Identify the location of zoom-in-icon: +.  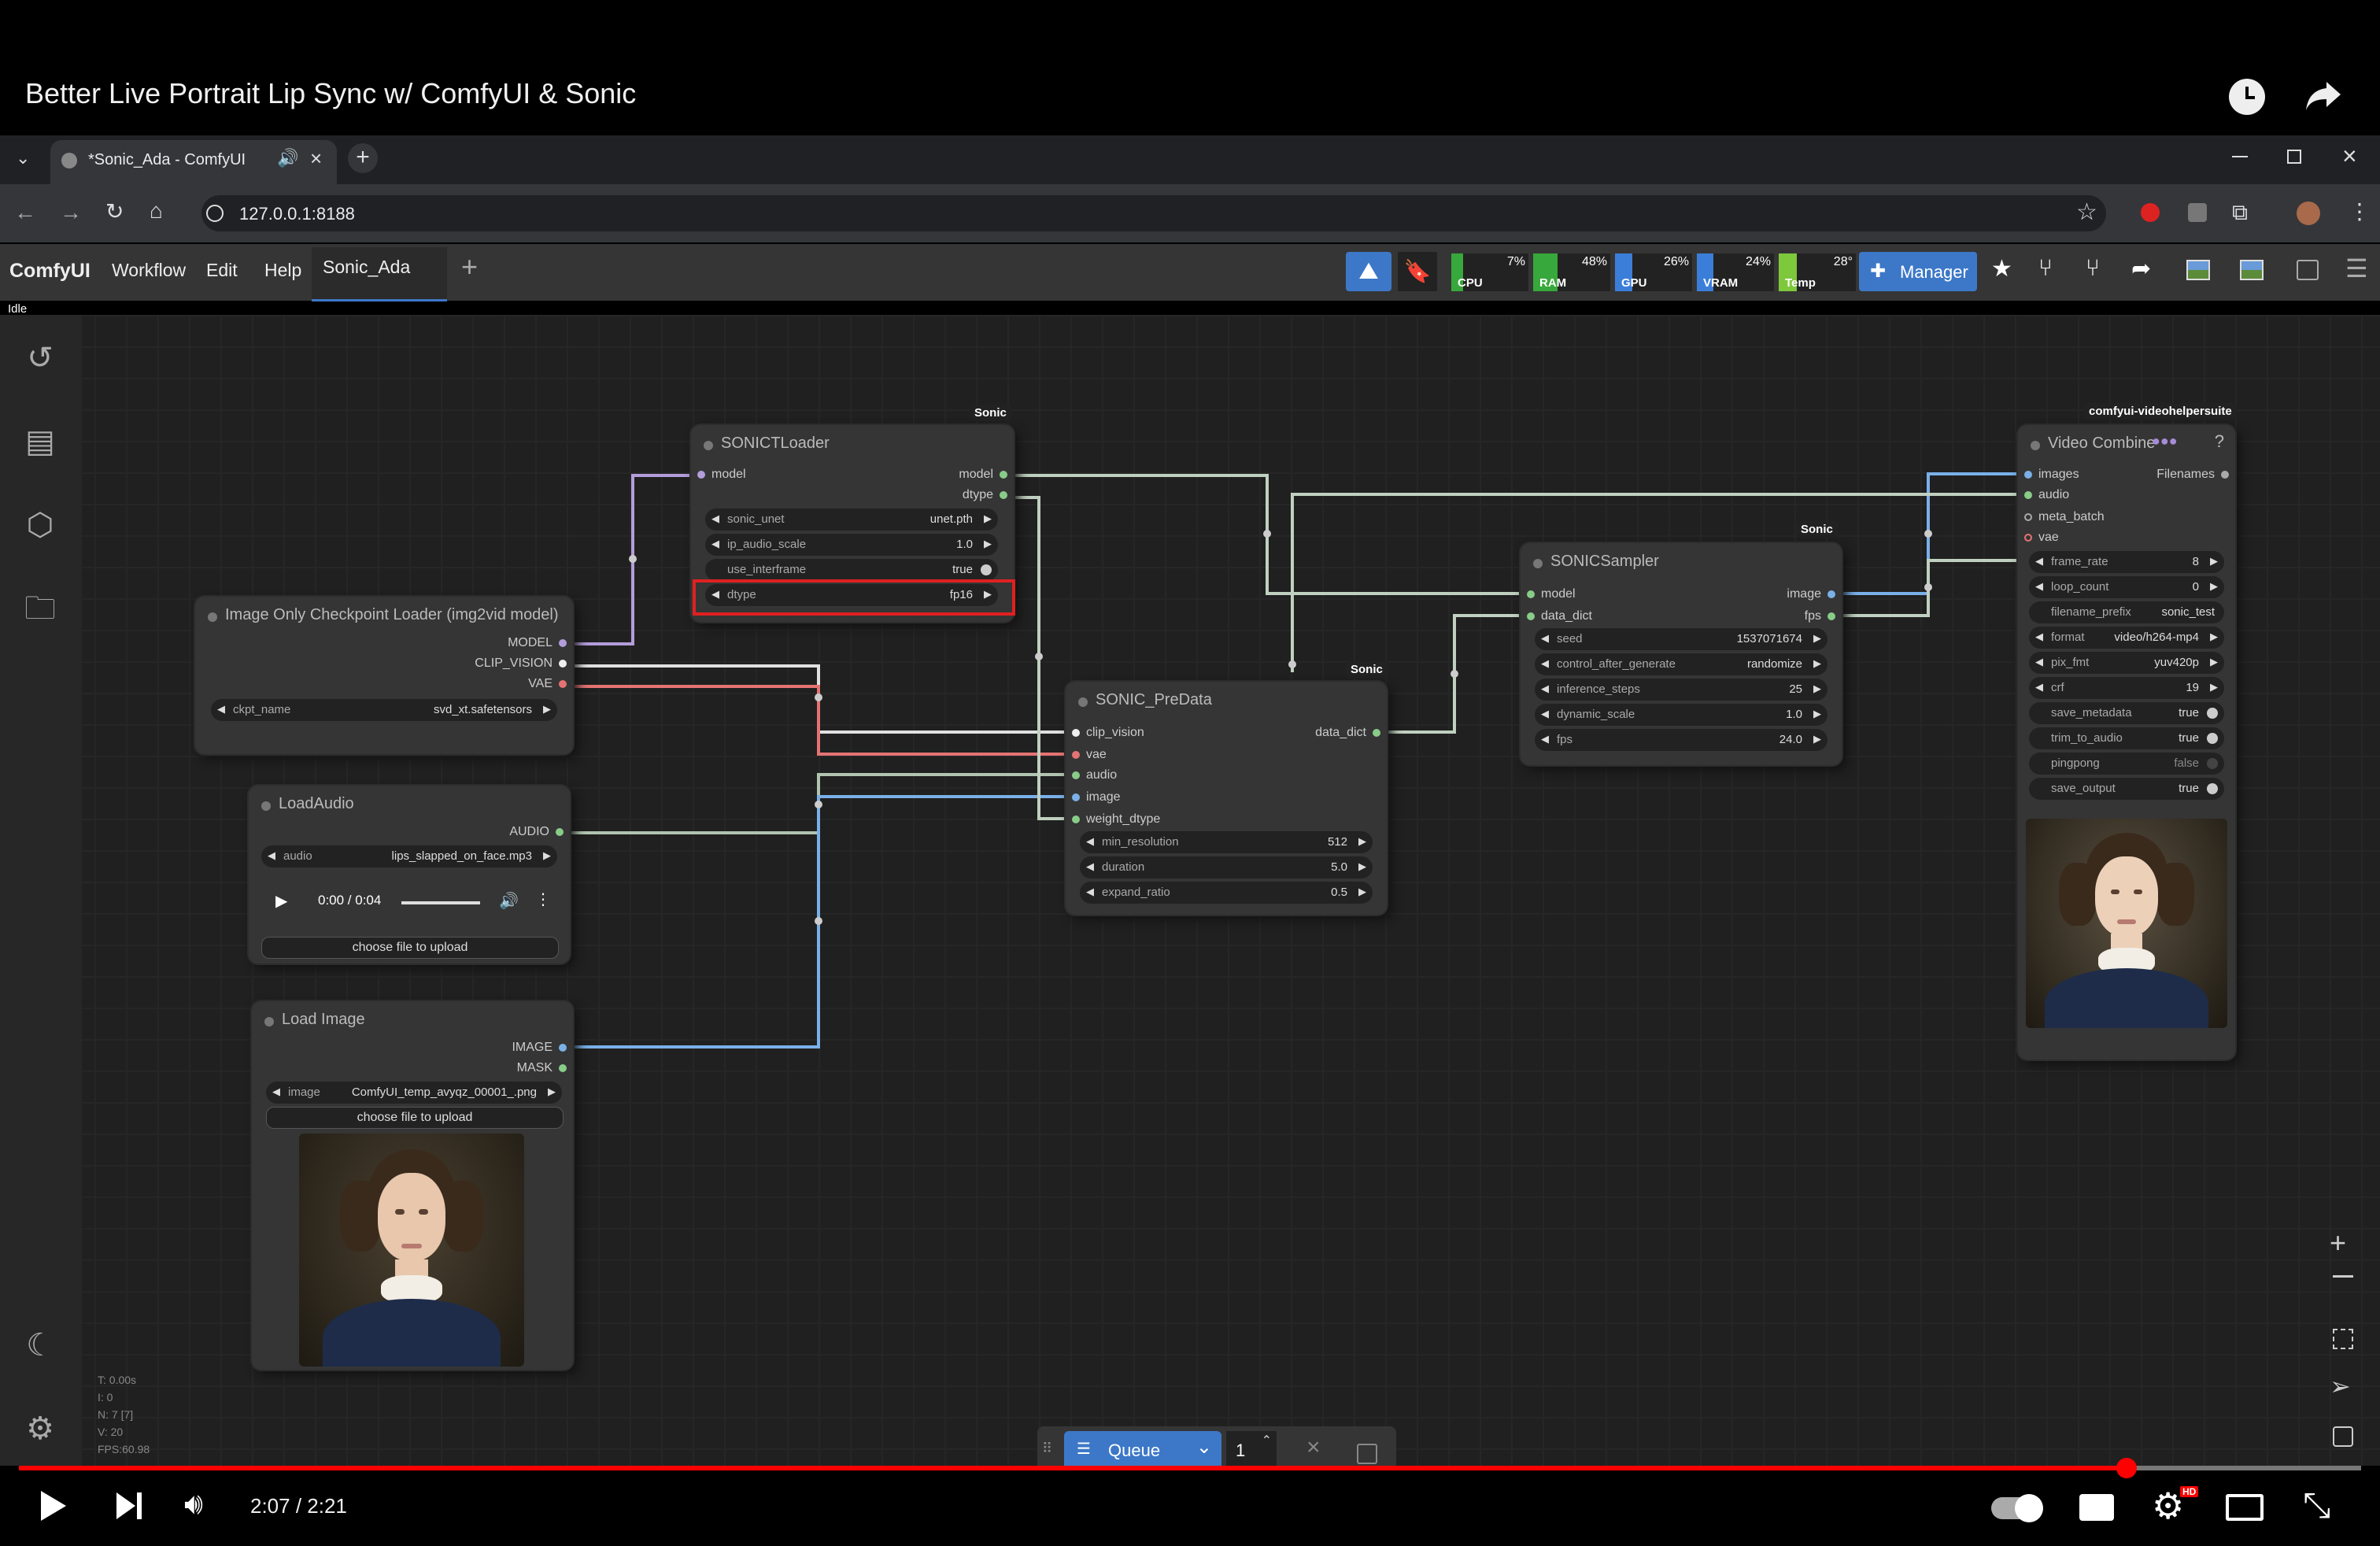
(2338, 1242).